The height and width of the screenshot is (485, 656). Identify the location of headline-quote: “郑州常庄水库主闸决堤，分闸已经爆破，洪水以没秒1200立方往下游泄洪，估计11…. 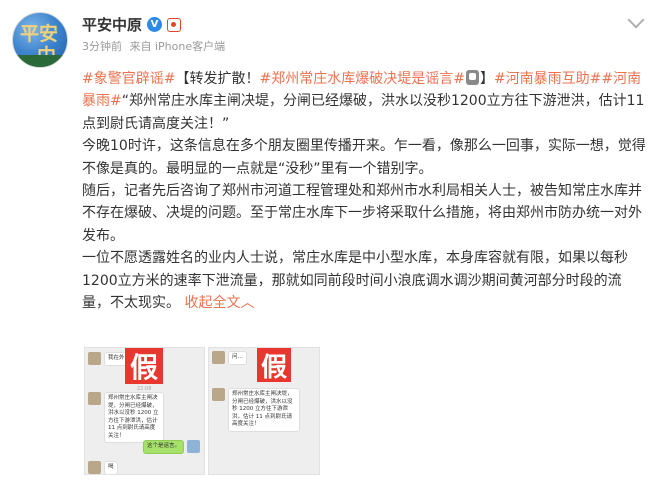
(363, 112).